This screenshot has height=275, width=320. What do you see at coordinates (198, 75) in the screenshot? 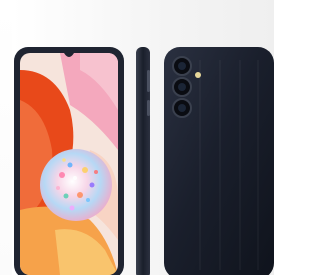
I see `flash-icon` at bounding box center [198, 75].